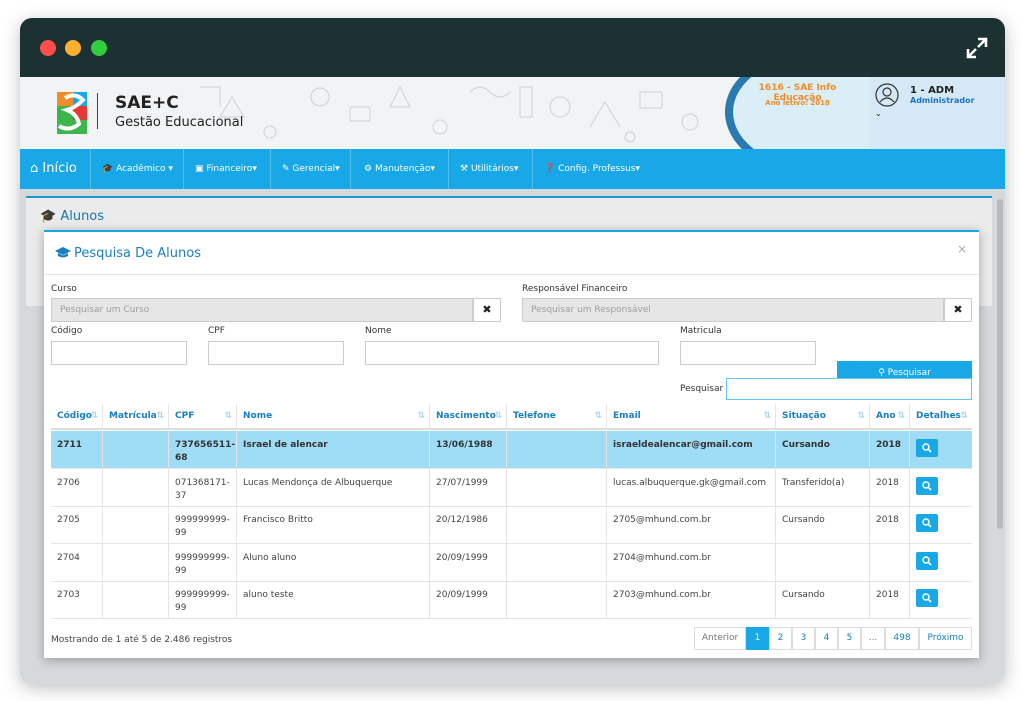  What do you see at coordinates (36, 168) in the screenshot?
I see `home-icon: ⌂` at bounding box center [36, 168].